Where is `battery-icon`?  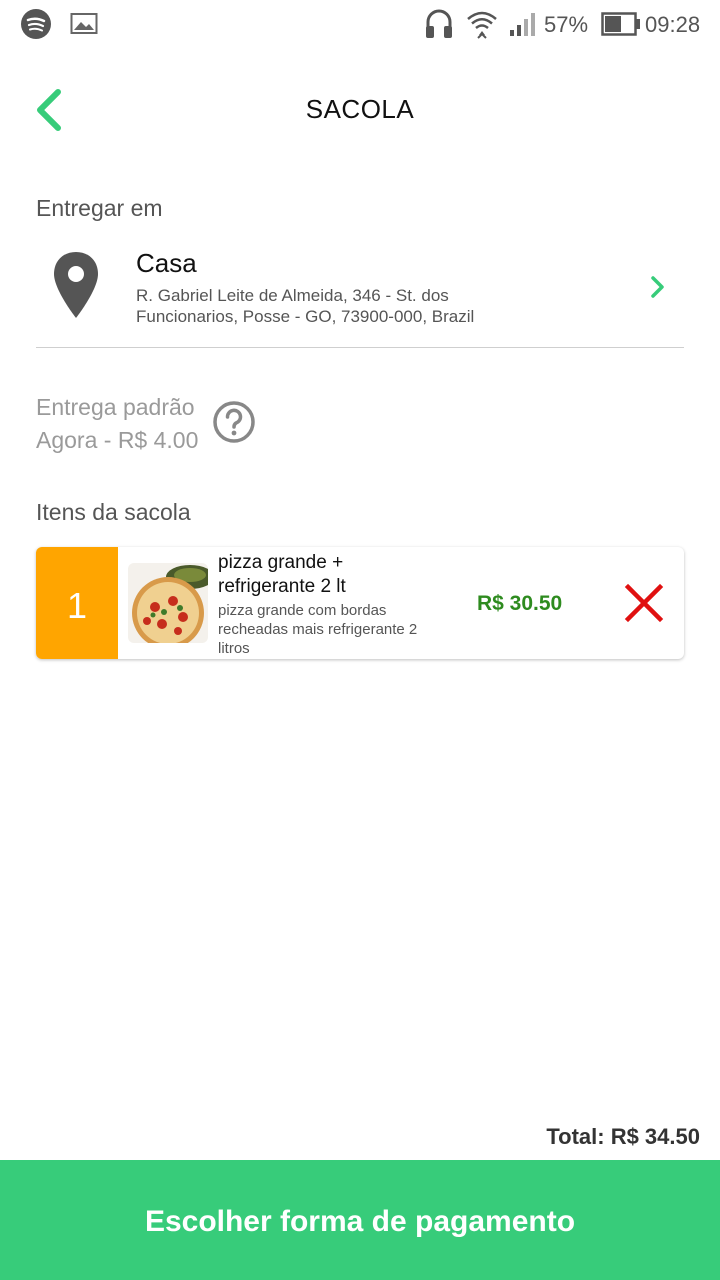
battery-icon is located at coordinates (620, 24).